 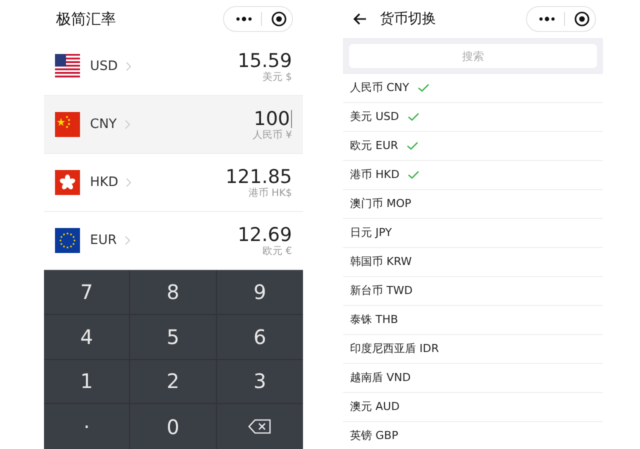 I want to click on keypad-key: 4, so click(x=87, y=337).